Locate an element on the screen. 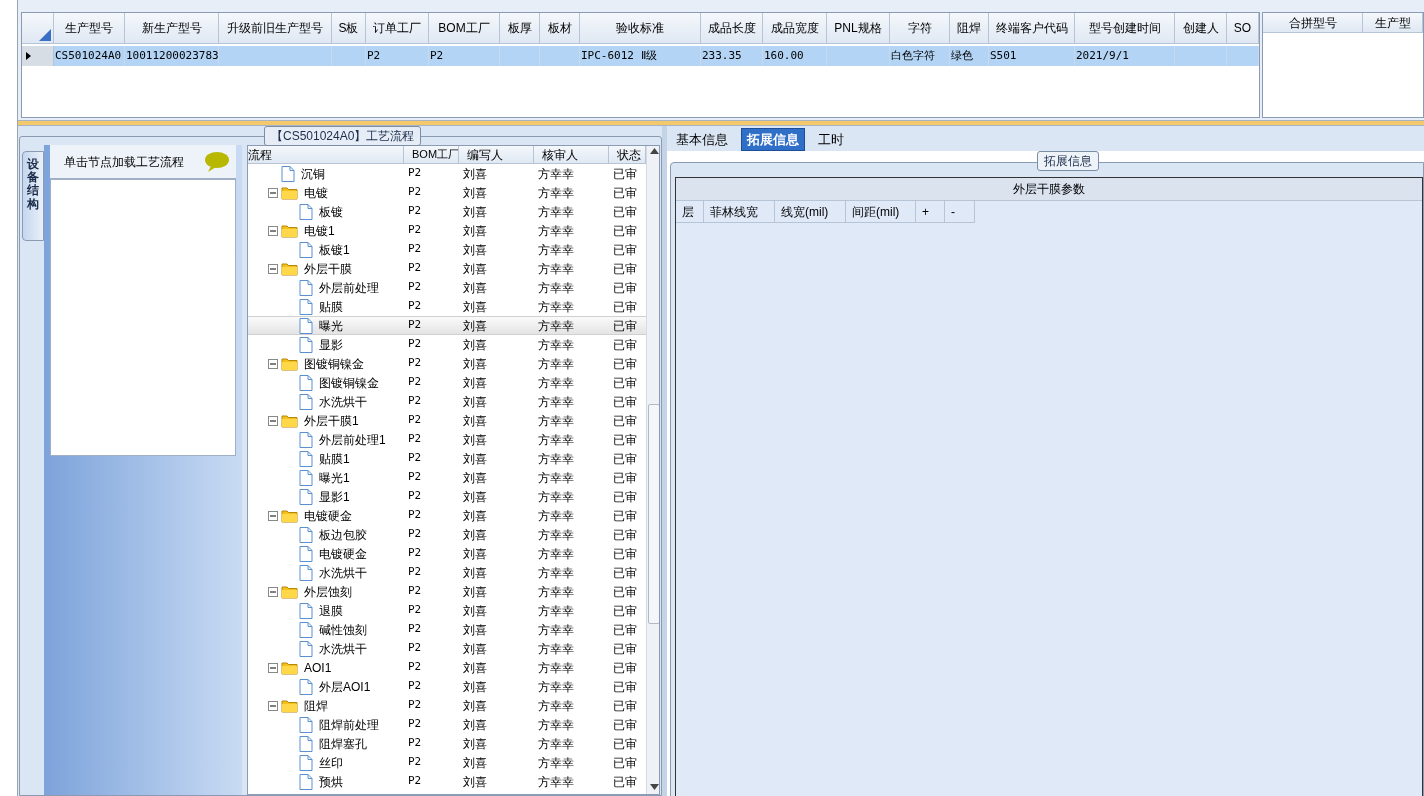 The image size is (1424, 796). tree-node-label: AOI1 is located at coordinates (318, 667).